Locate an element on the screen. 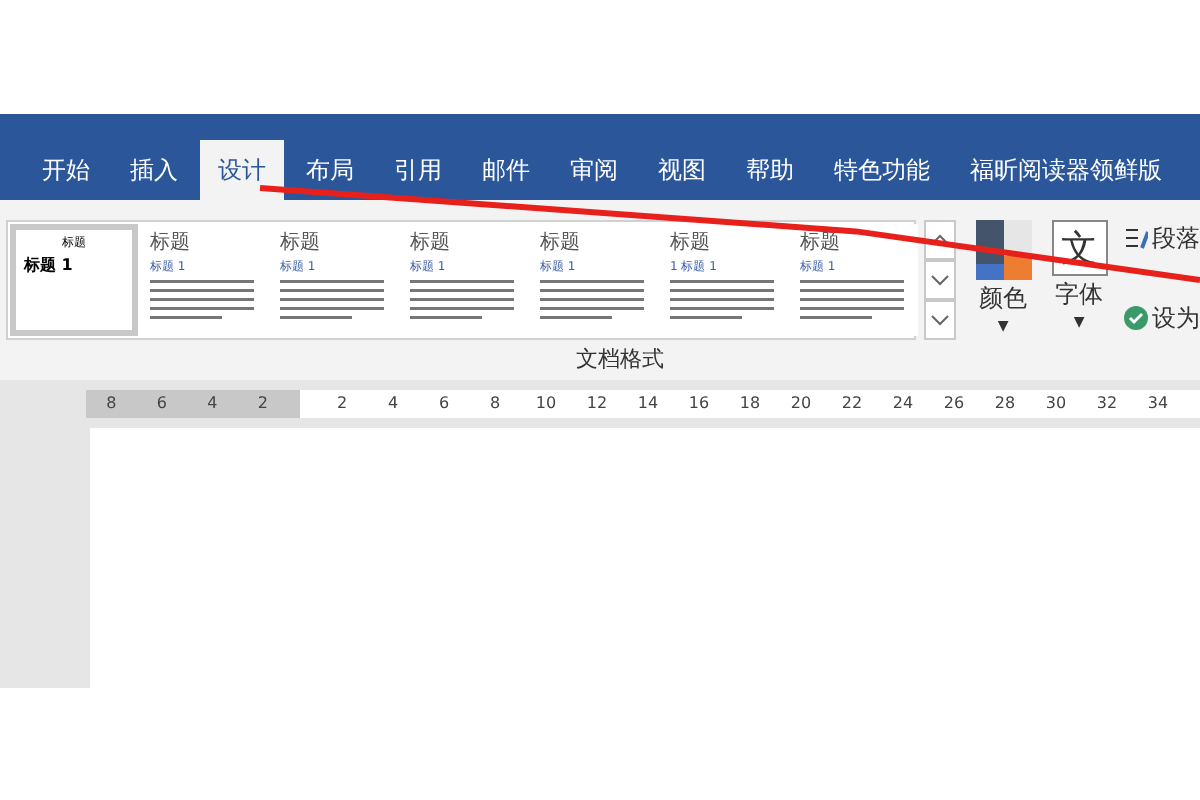 The image size is (1200, 800). ruler-number: 24 is located at coordinates (903, 404).